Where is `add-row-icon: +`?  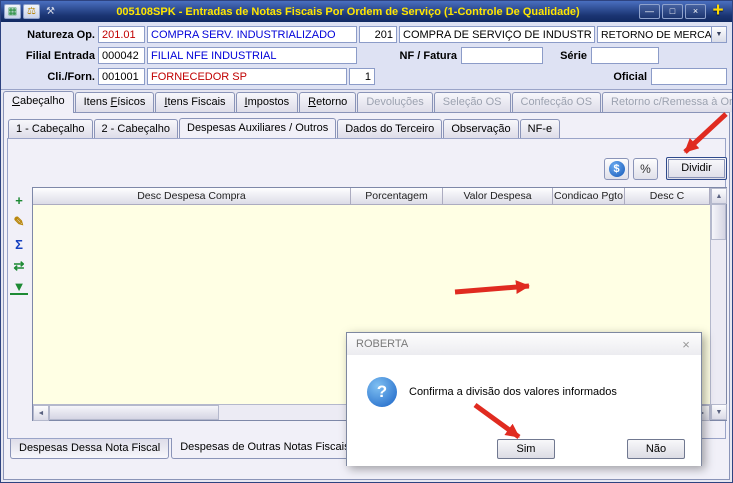
add-row-icon: + is located at coordinates (19, 200).